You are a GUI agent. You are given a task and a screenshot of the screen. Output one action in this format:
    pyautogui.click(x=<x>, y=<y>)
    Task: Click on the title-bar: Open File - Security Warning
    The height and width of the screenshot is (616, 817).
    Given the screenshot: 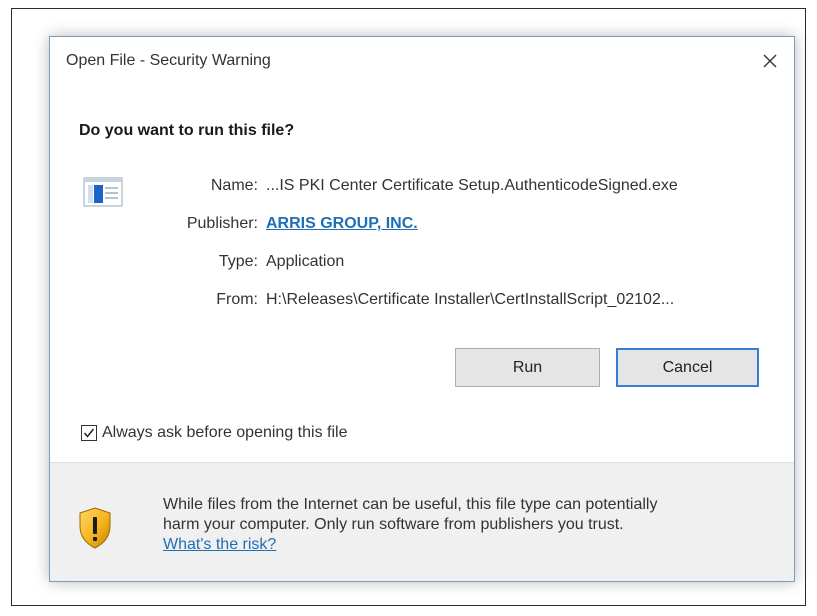 What is the action you would take?
    pyautogui.click(x=422, y=62)
    